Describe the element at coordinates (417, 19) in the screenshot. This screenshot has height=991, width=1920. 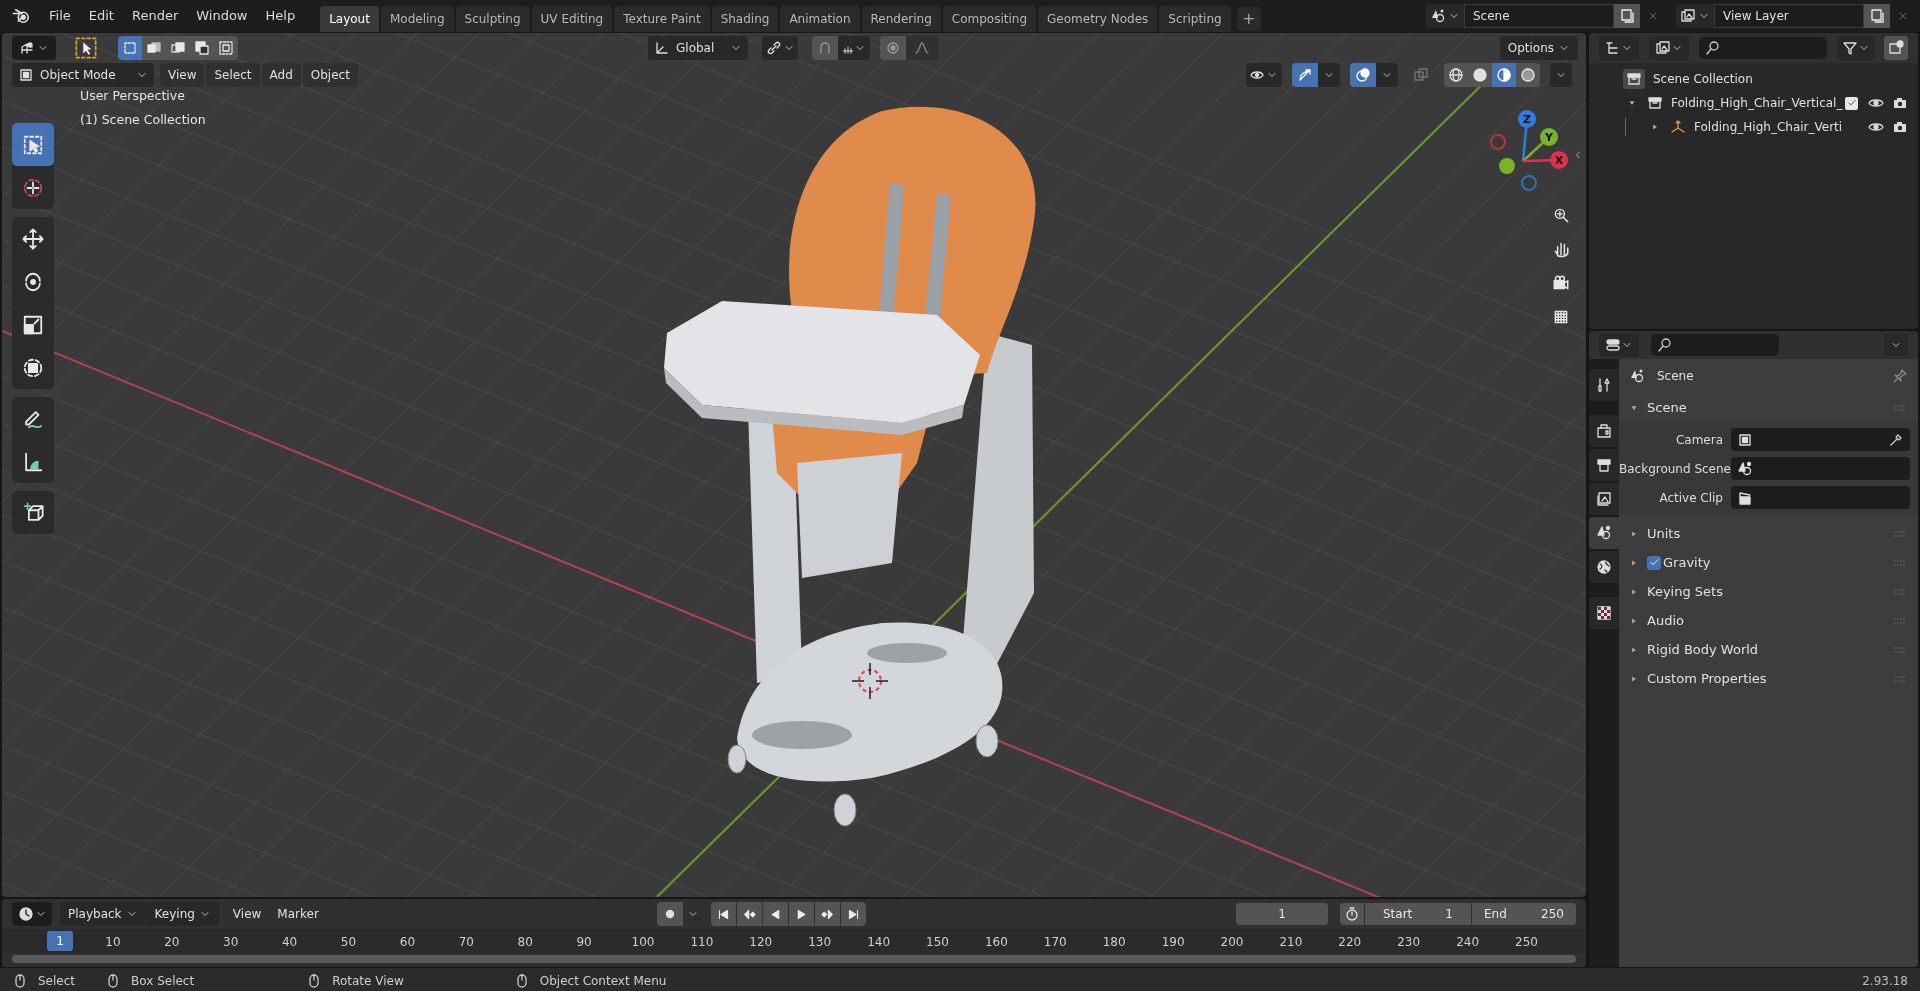
I see `workspace-tab: Modeling` at that location.